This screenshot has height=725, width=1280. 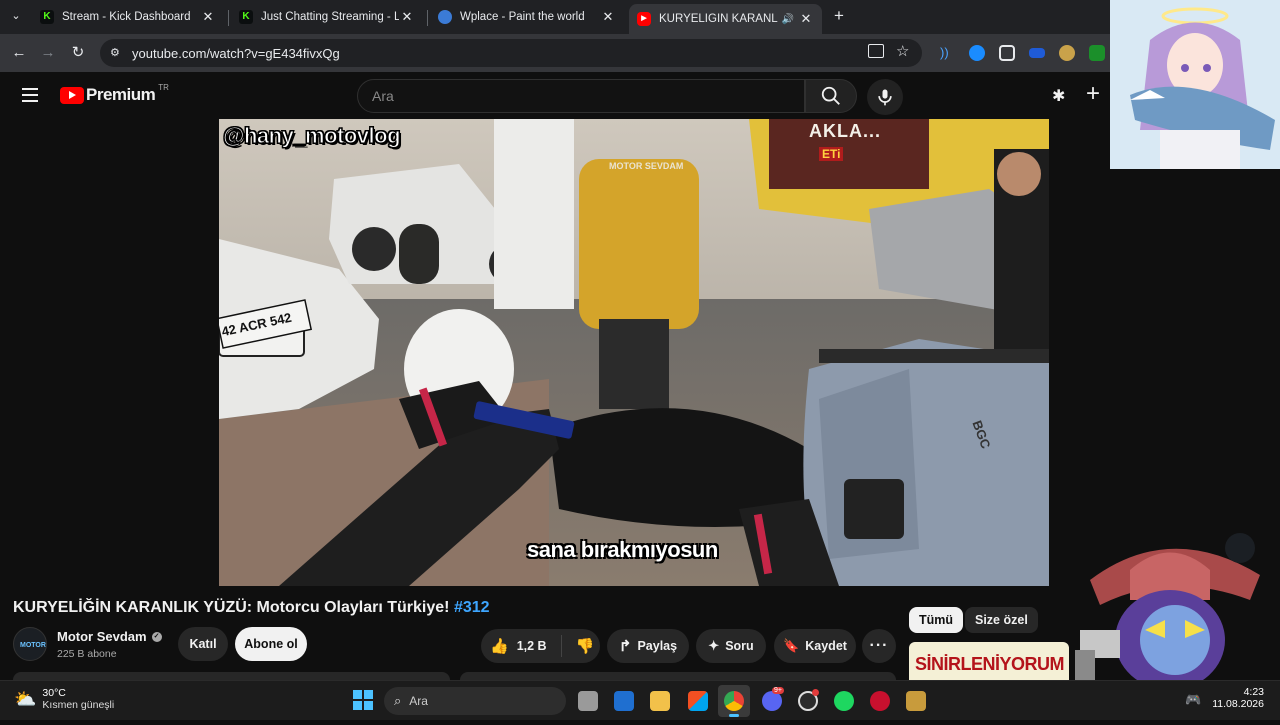 I want to click on kick-icon: K, so click(x=47, y=17).